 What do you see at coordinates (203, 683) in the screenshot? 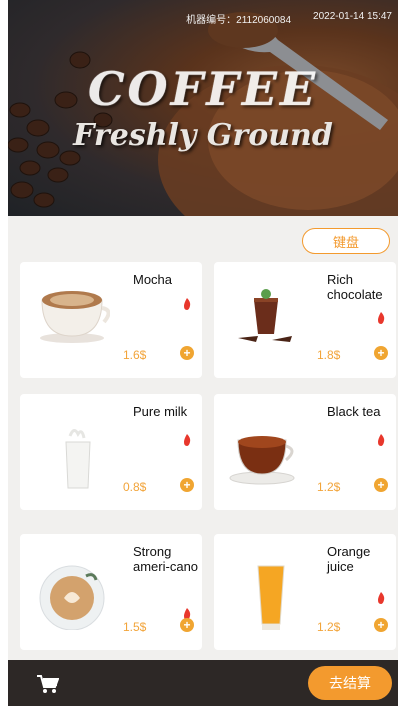
I see `checkout-bar: 去结算` at bounding box center [203, 683].